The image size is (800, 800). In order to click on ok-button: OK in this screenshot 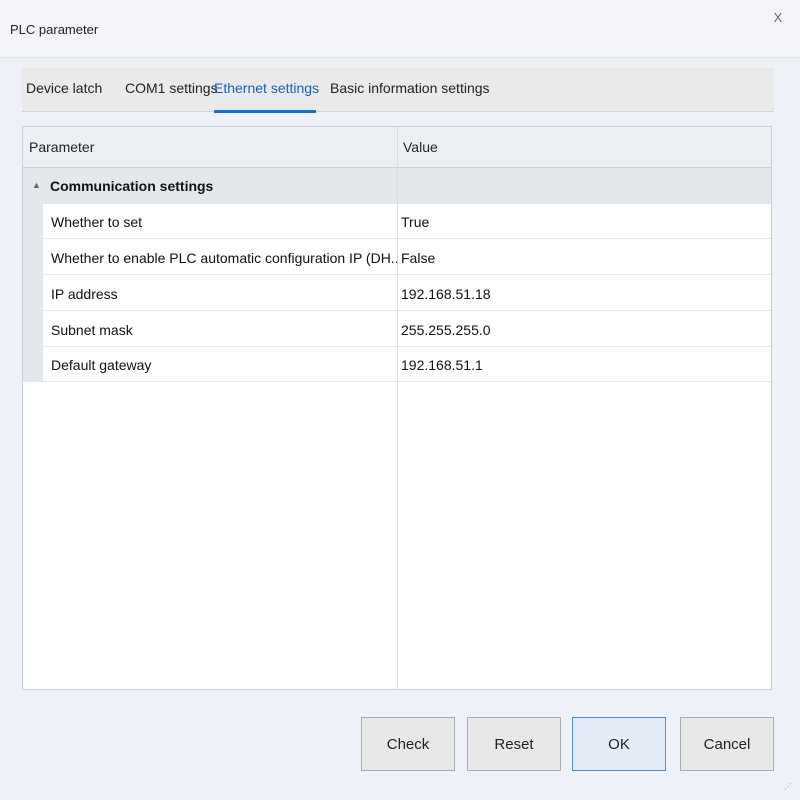, I will do `click(619, 744)`.